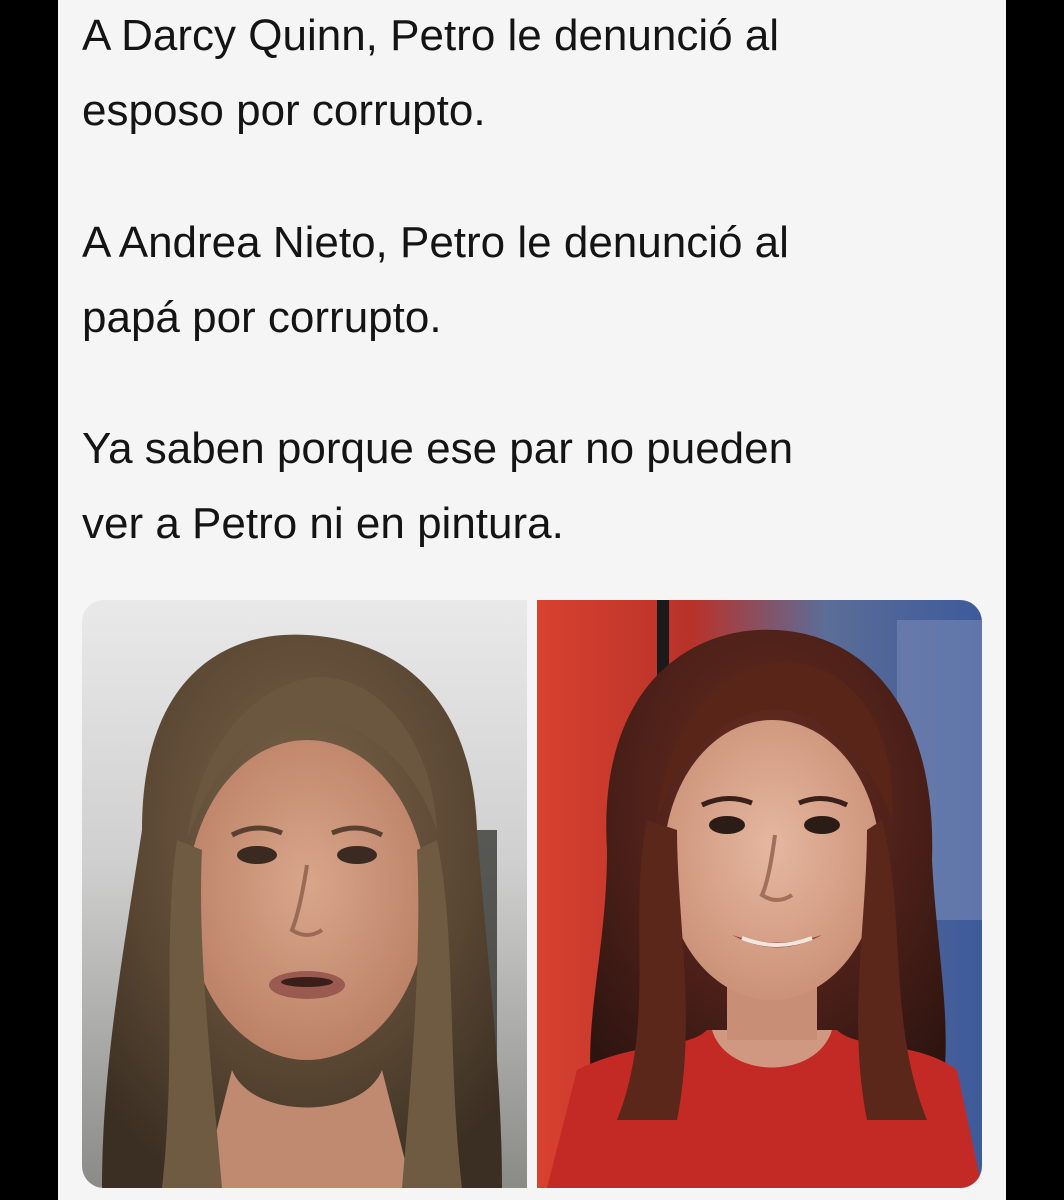 The image size is (1064, 1200). What do you see at coordinates (431, 35) in the screenshot?
I see `tweet-line: A Darcy Quinn, Petro le denunció al` at bounding box center [431, 35].